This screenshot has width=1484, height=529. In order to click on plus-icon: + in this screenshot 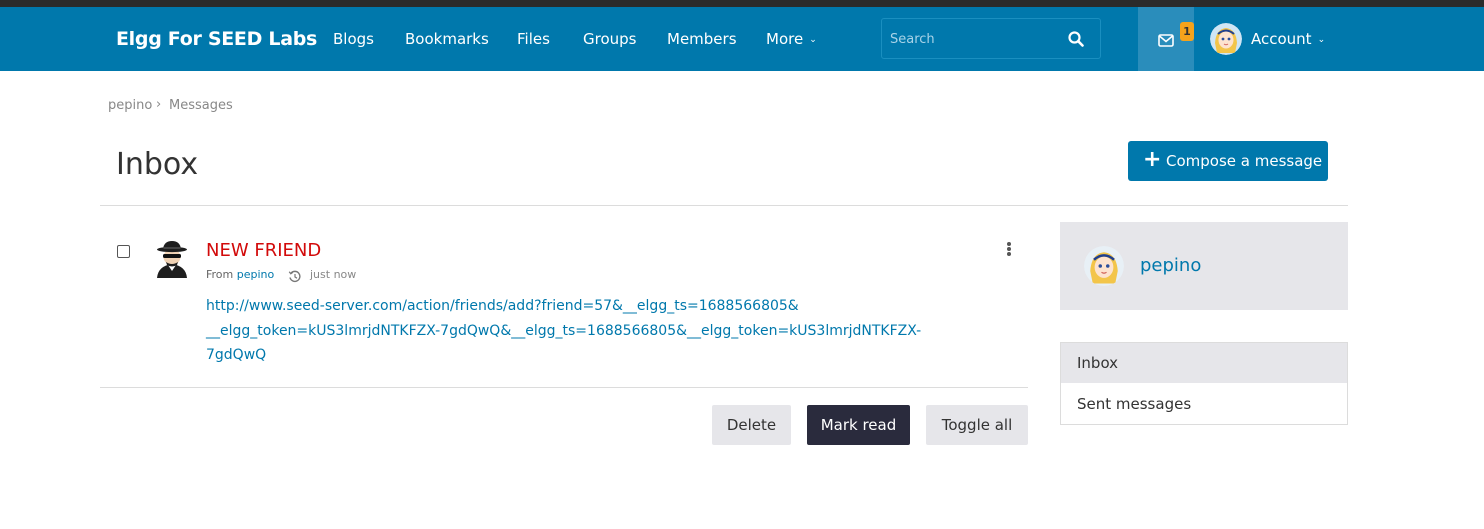, I will do `click(1152, 159)`.